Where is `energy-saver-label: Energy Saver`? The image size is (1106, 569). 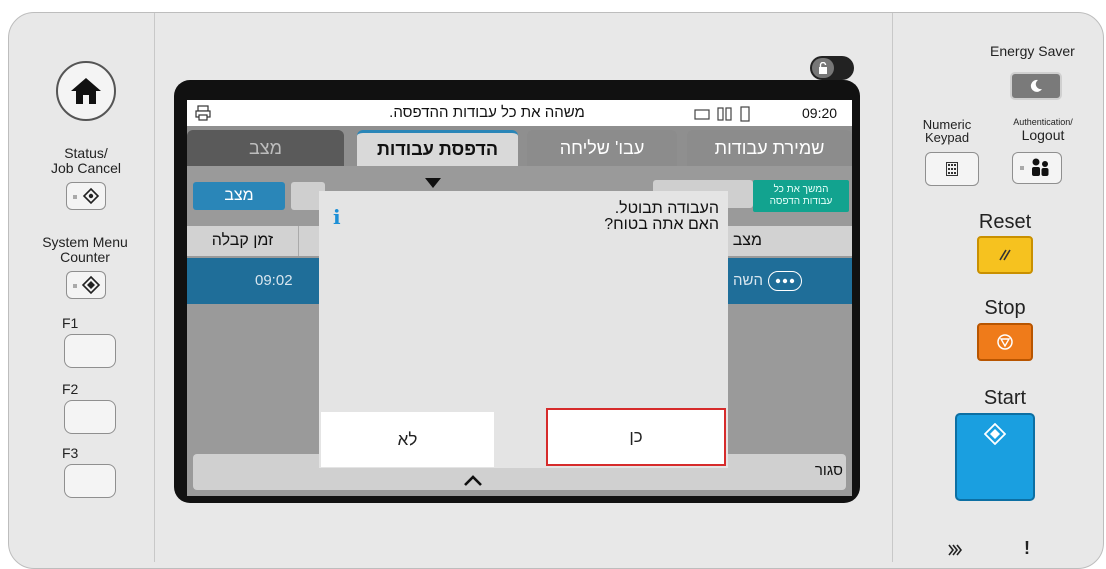 energy-saver-label: Energy Saver is located at coordinates (1032, 51).